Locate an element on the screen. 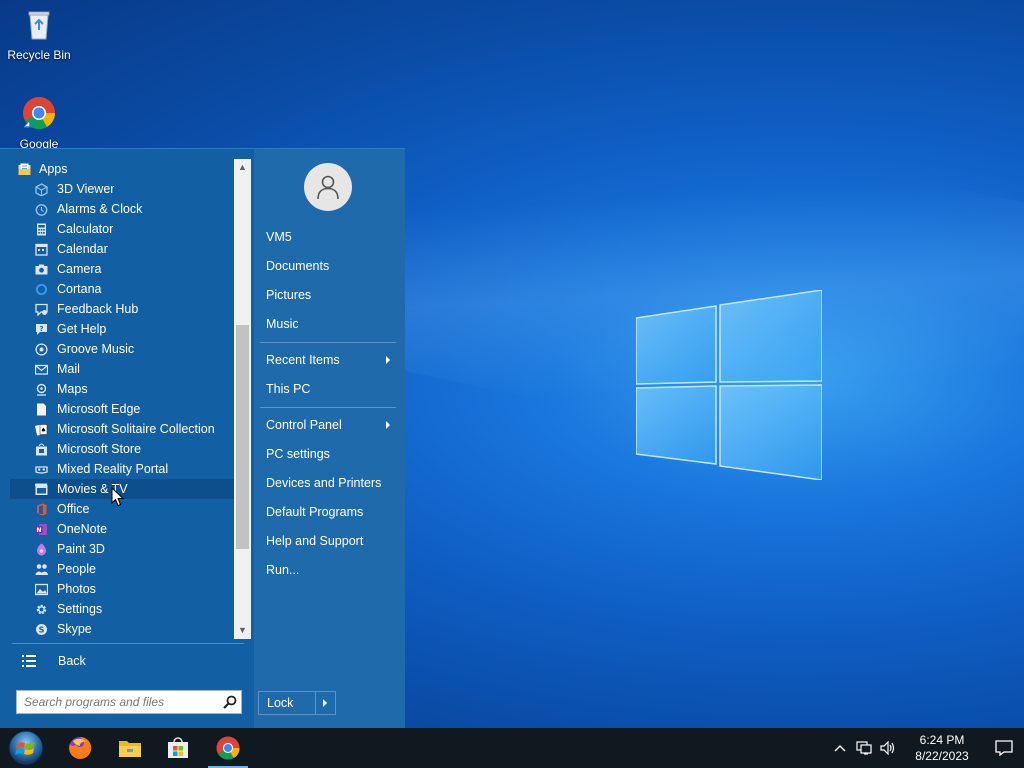 This screenshot has width=1024, height=768. right-item-control-panel: Control Panel is located at coordinates (328, 425).